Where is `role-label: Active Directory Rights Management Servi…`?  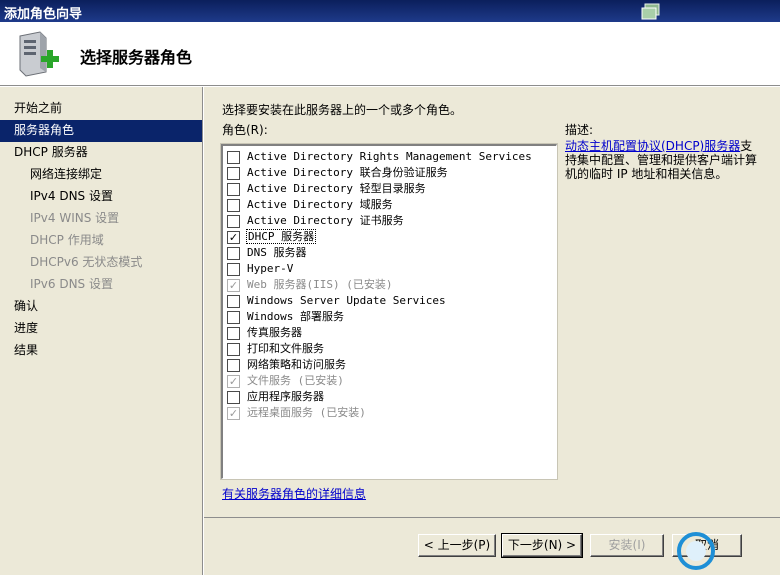 role-label: Active Directory Rights Management Servi… is located at coordinates (389, 156).